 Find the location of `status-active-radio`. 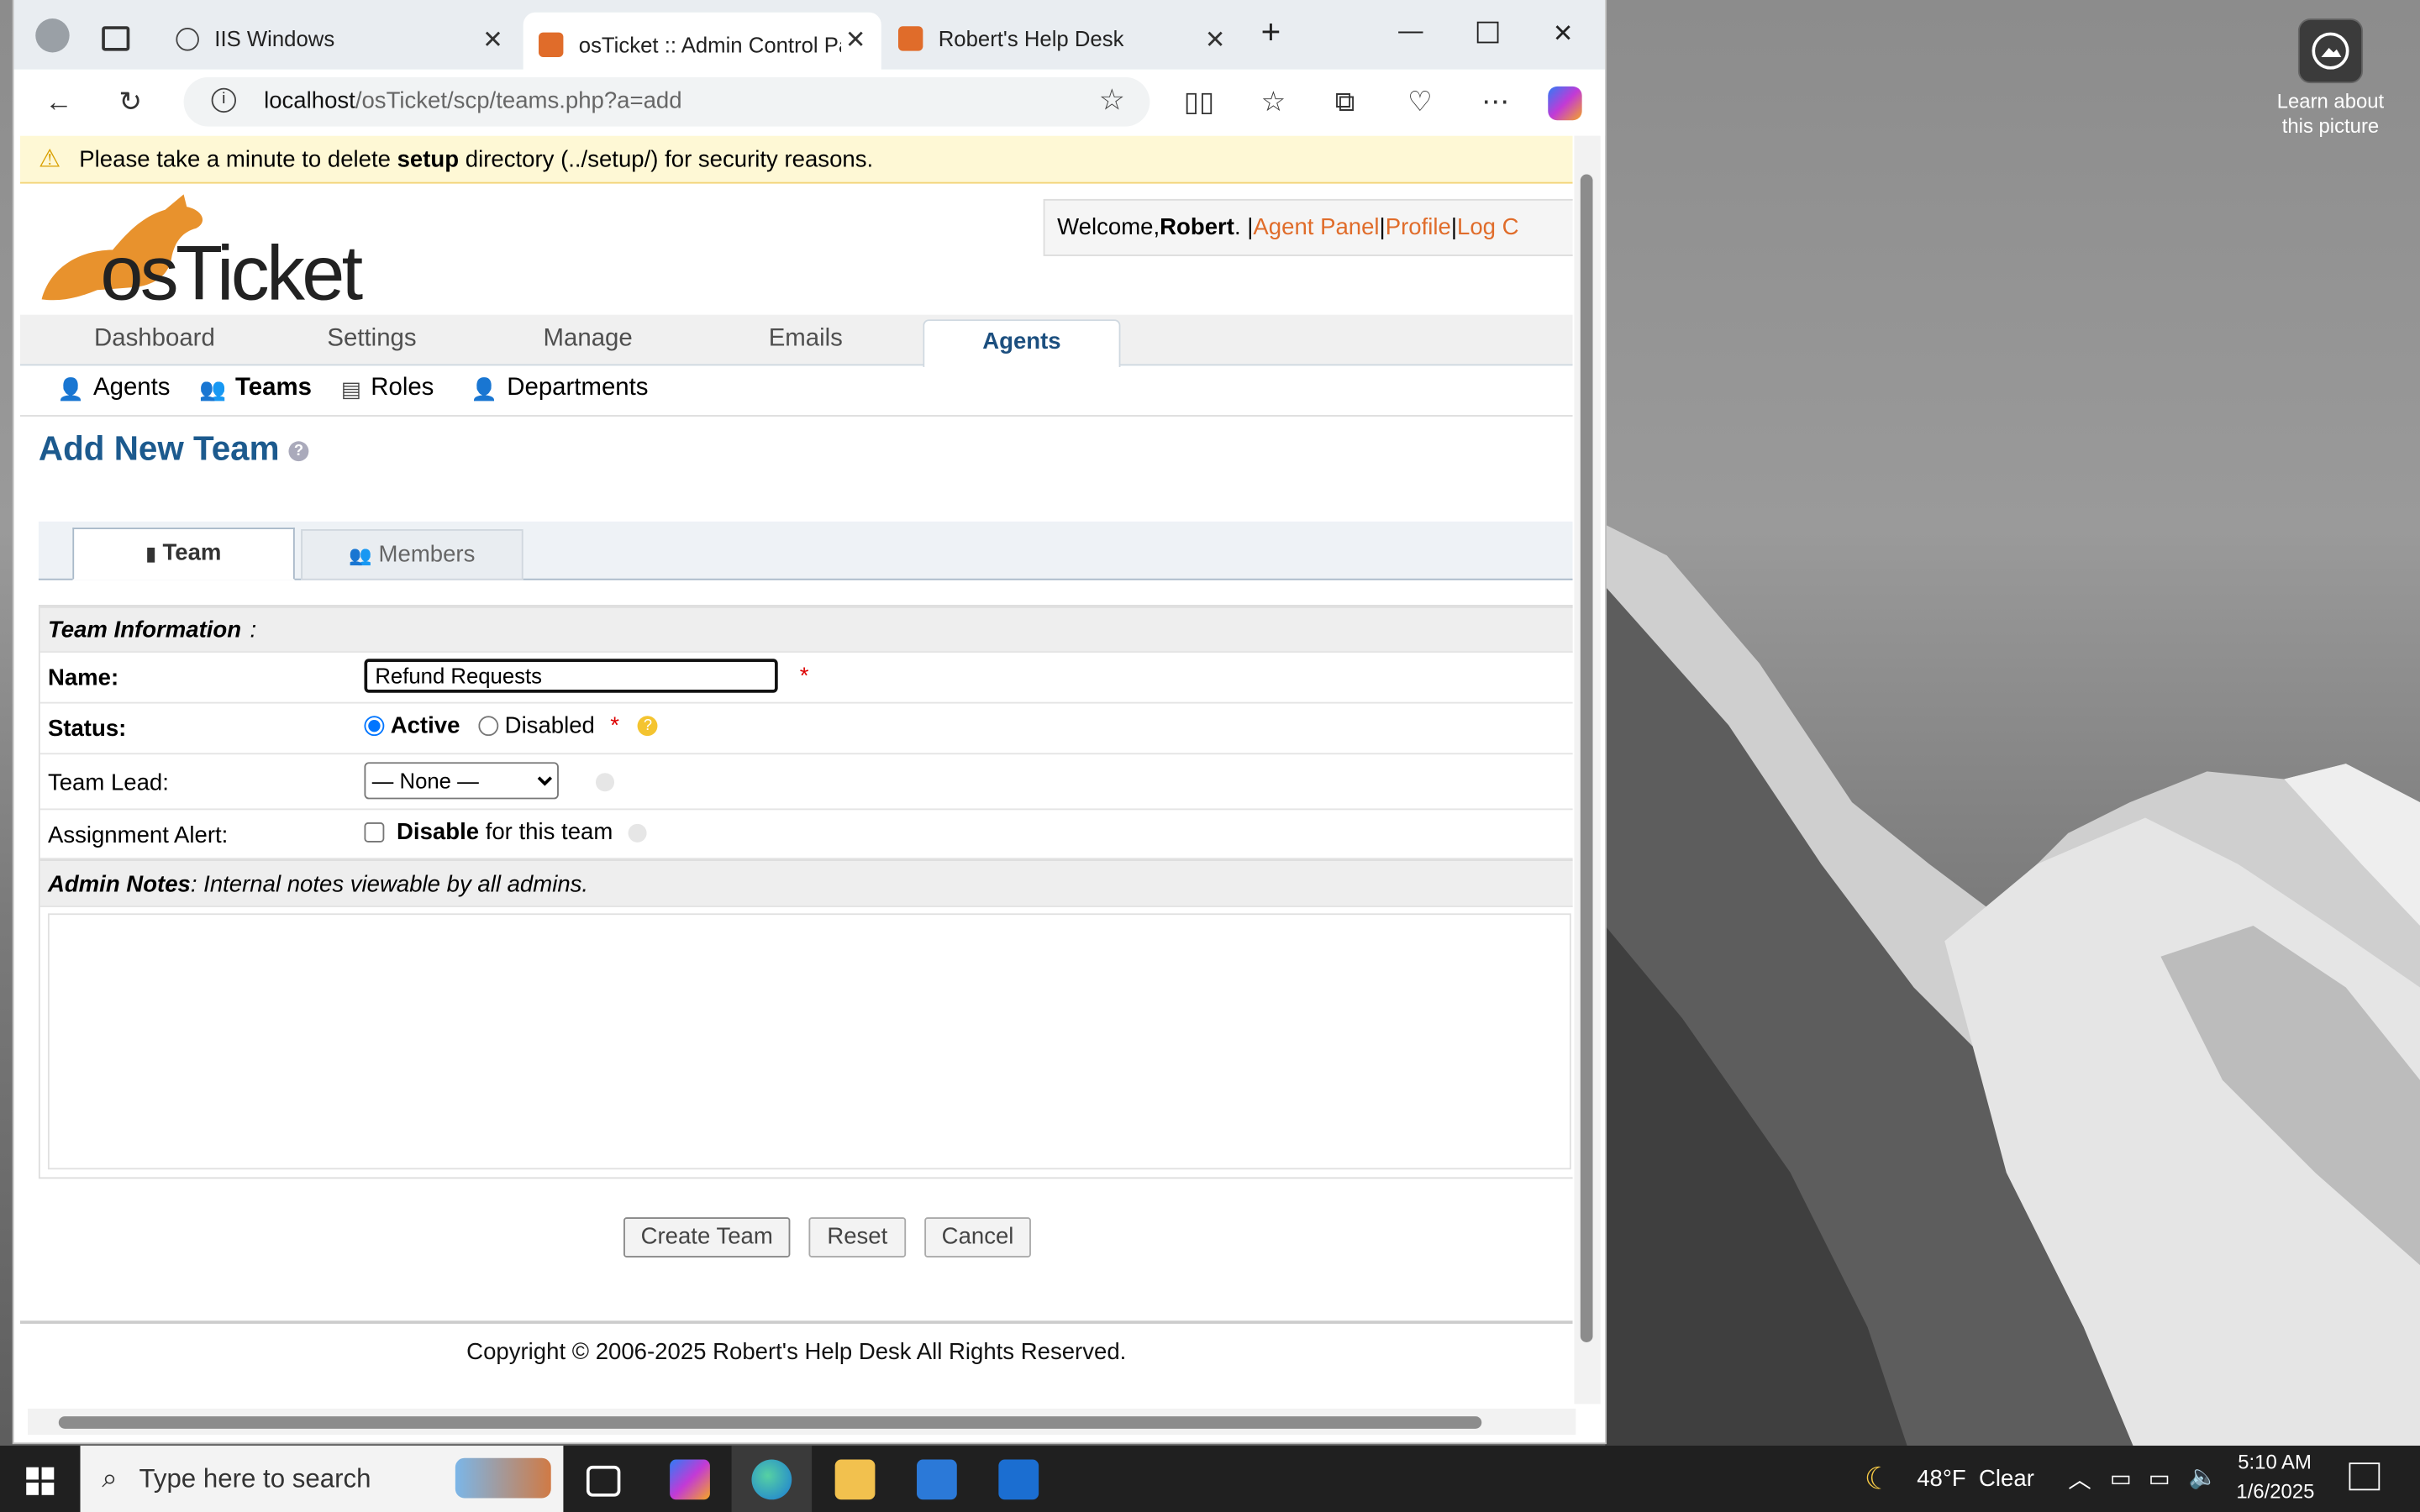

status-active-radio is located at coordinates (374, 726).